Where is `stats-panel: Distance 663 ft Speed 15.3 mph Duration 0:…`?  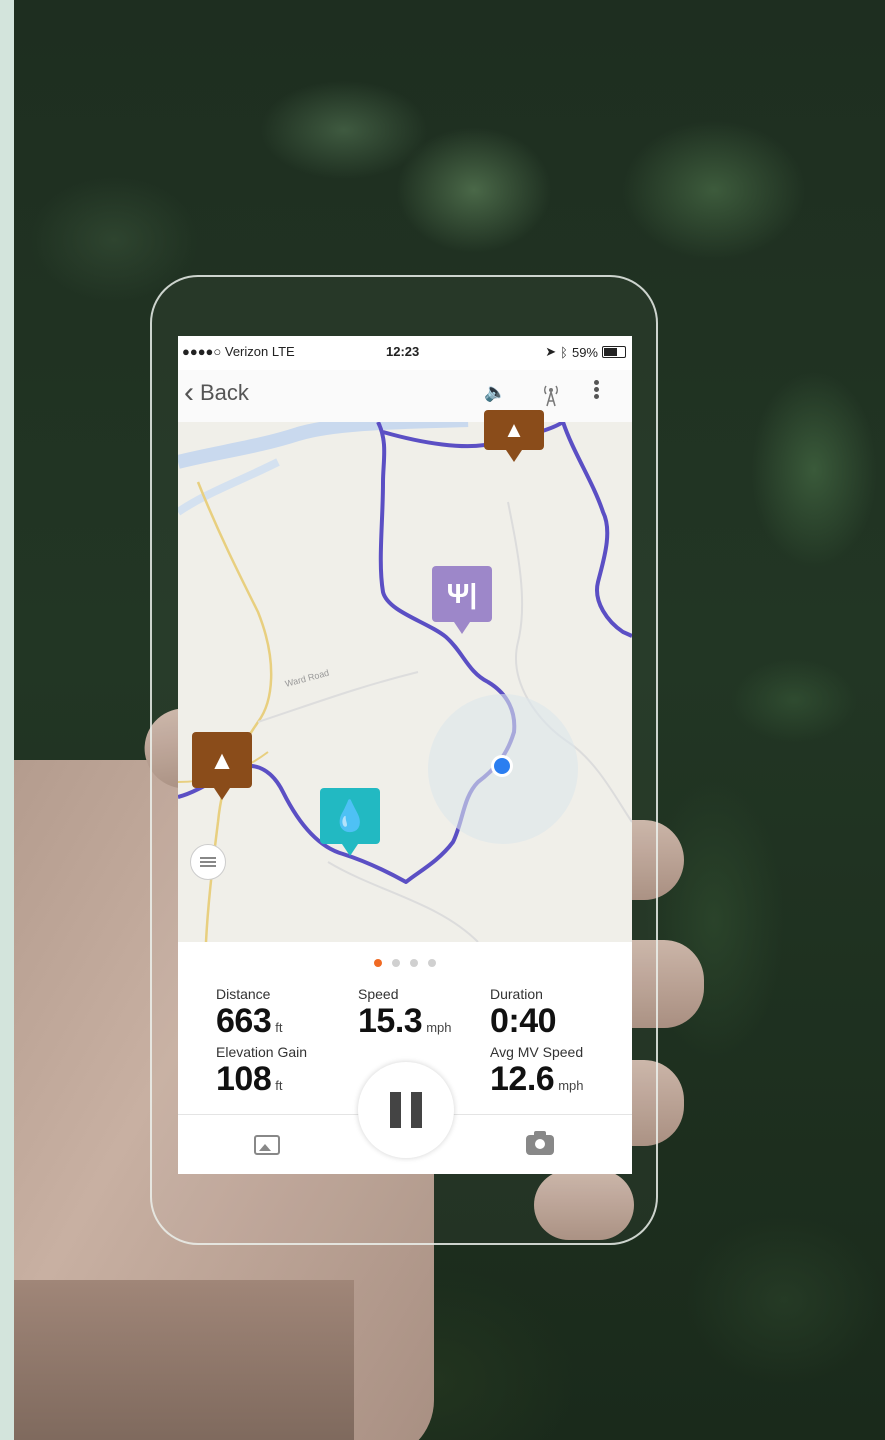
stats-panel: Distance 663 ft Speed 15.3 mph Duration 0:… is located at coordinates (405, 1058).